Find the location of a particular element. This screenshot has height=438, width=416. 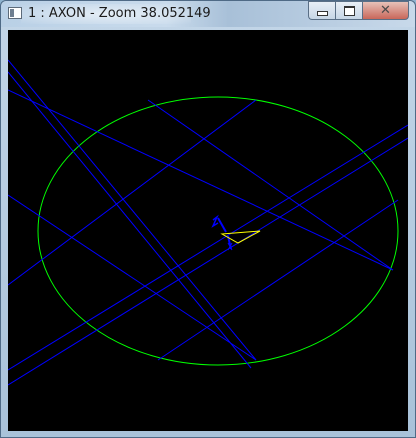

title-bar: 1 : AXON - Zoom 38.052149 ✕ is located at coordinates (208, 14).